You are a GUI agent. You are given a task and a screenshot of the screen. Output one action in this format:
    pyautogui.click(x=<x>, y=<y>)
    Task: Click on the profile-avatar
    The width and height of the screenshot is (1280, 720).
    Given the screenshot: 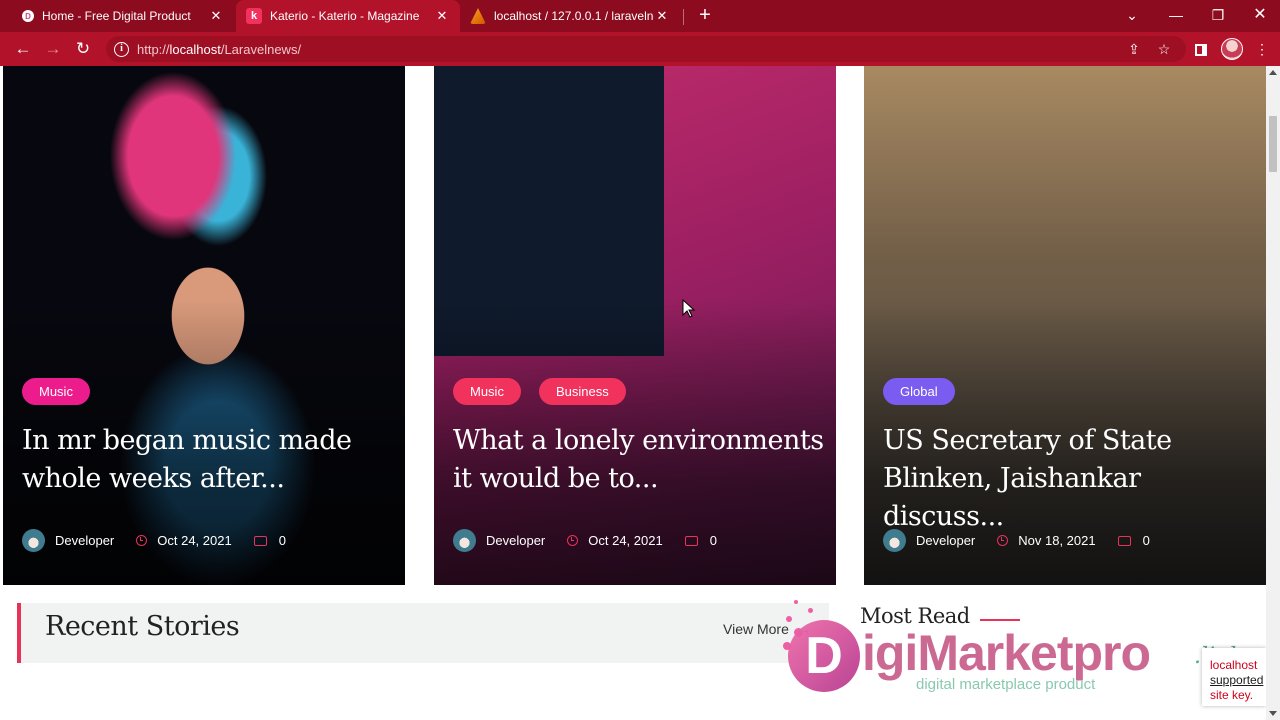 What is the action you would take?
    pyautogui.click(x=1232, y=49)
    